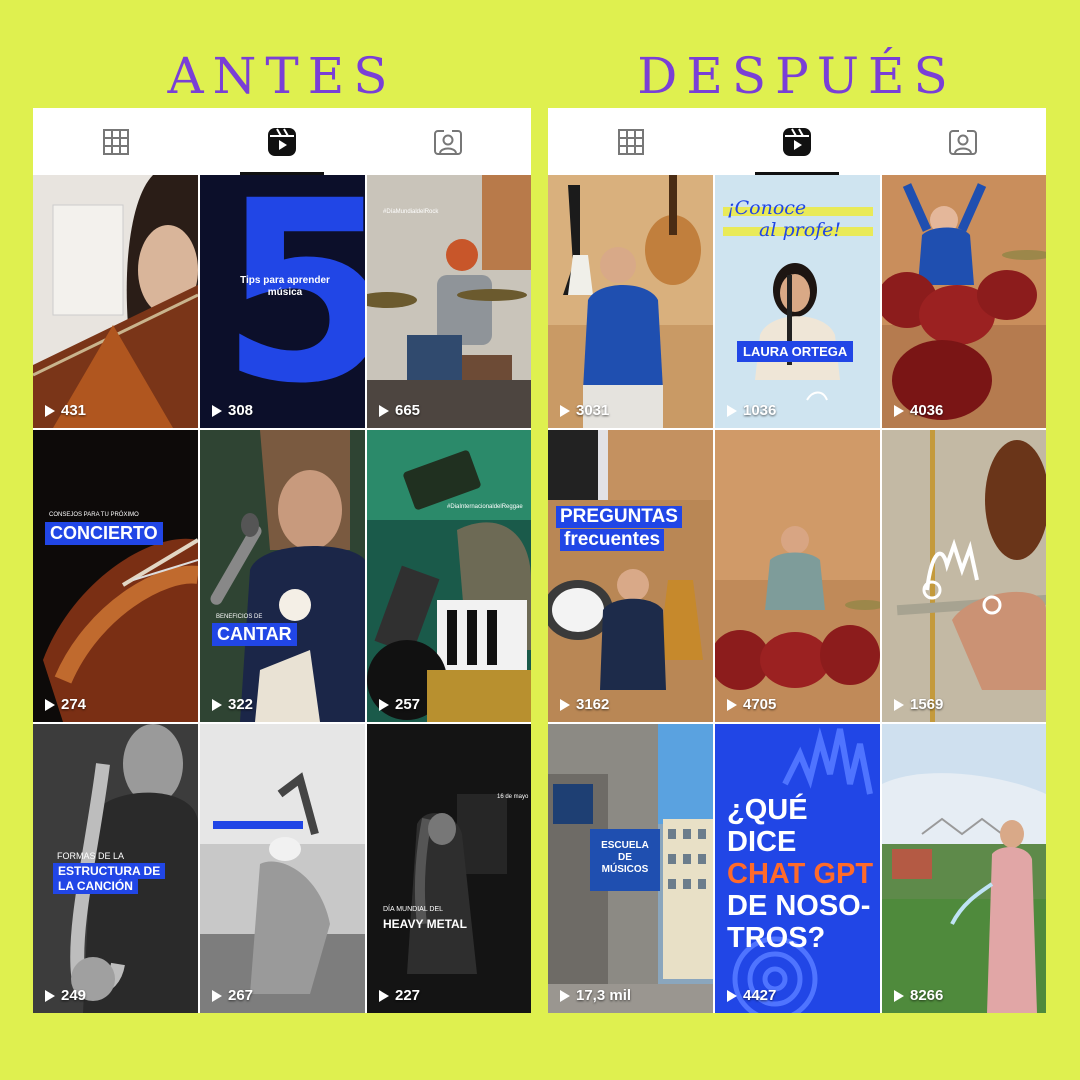  I want to click on script-line-2: al profe!, so click(800, 230).